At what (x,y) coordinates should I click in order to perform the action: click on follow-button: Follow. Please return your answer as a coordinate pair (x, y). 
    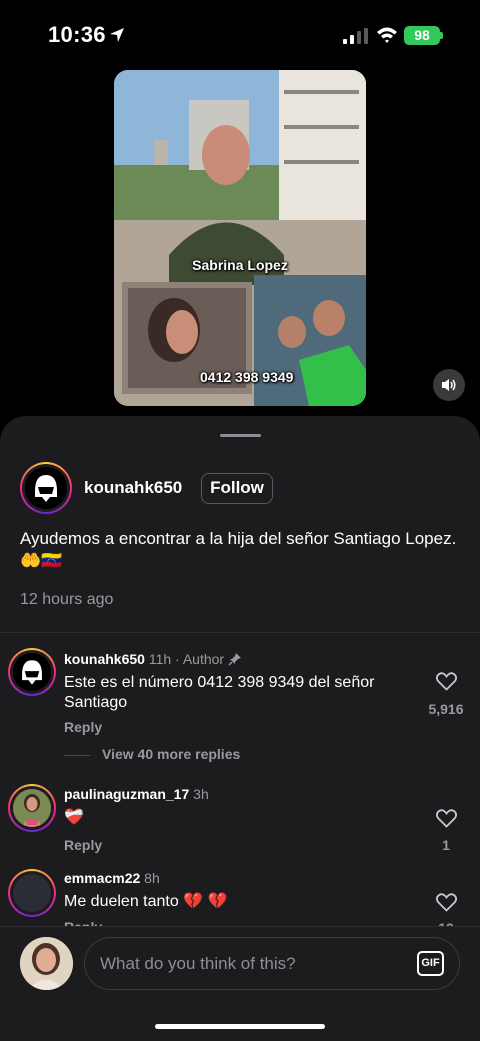
    Looking at the image, I should click on (237, 488).